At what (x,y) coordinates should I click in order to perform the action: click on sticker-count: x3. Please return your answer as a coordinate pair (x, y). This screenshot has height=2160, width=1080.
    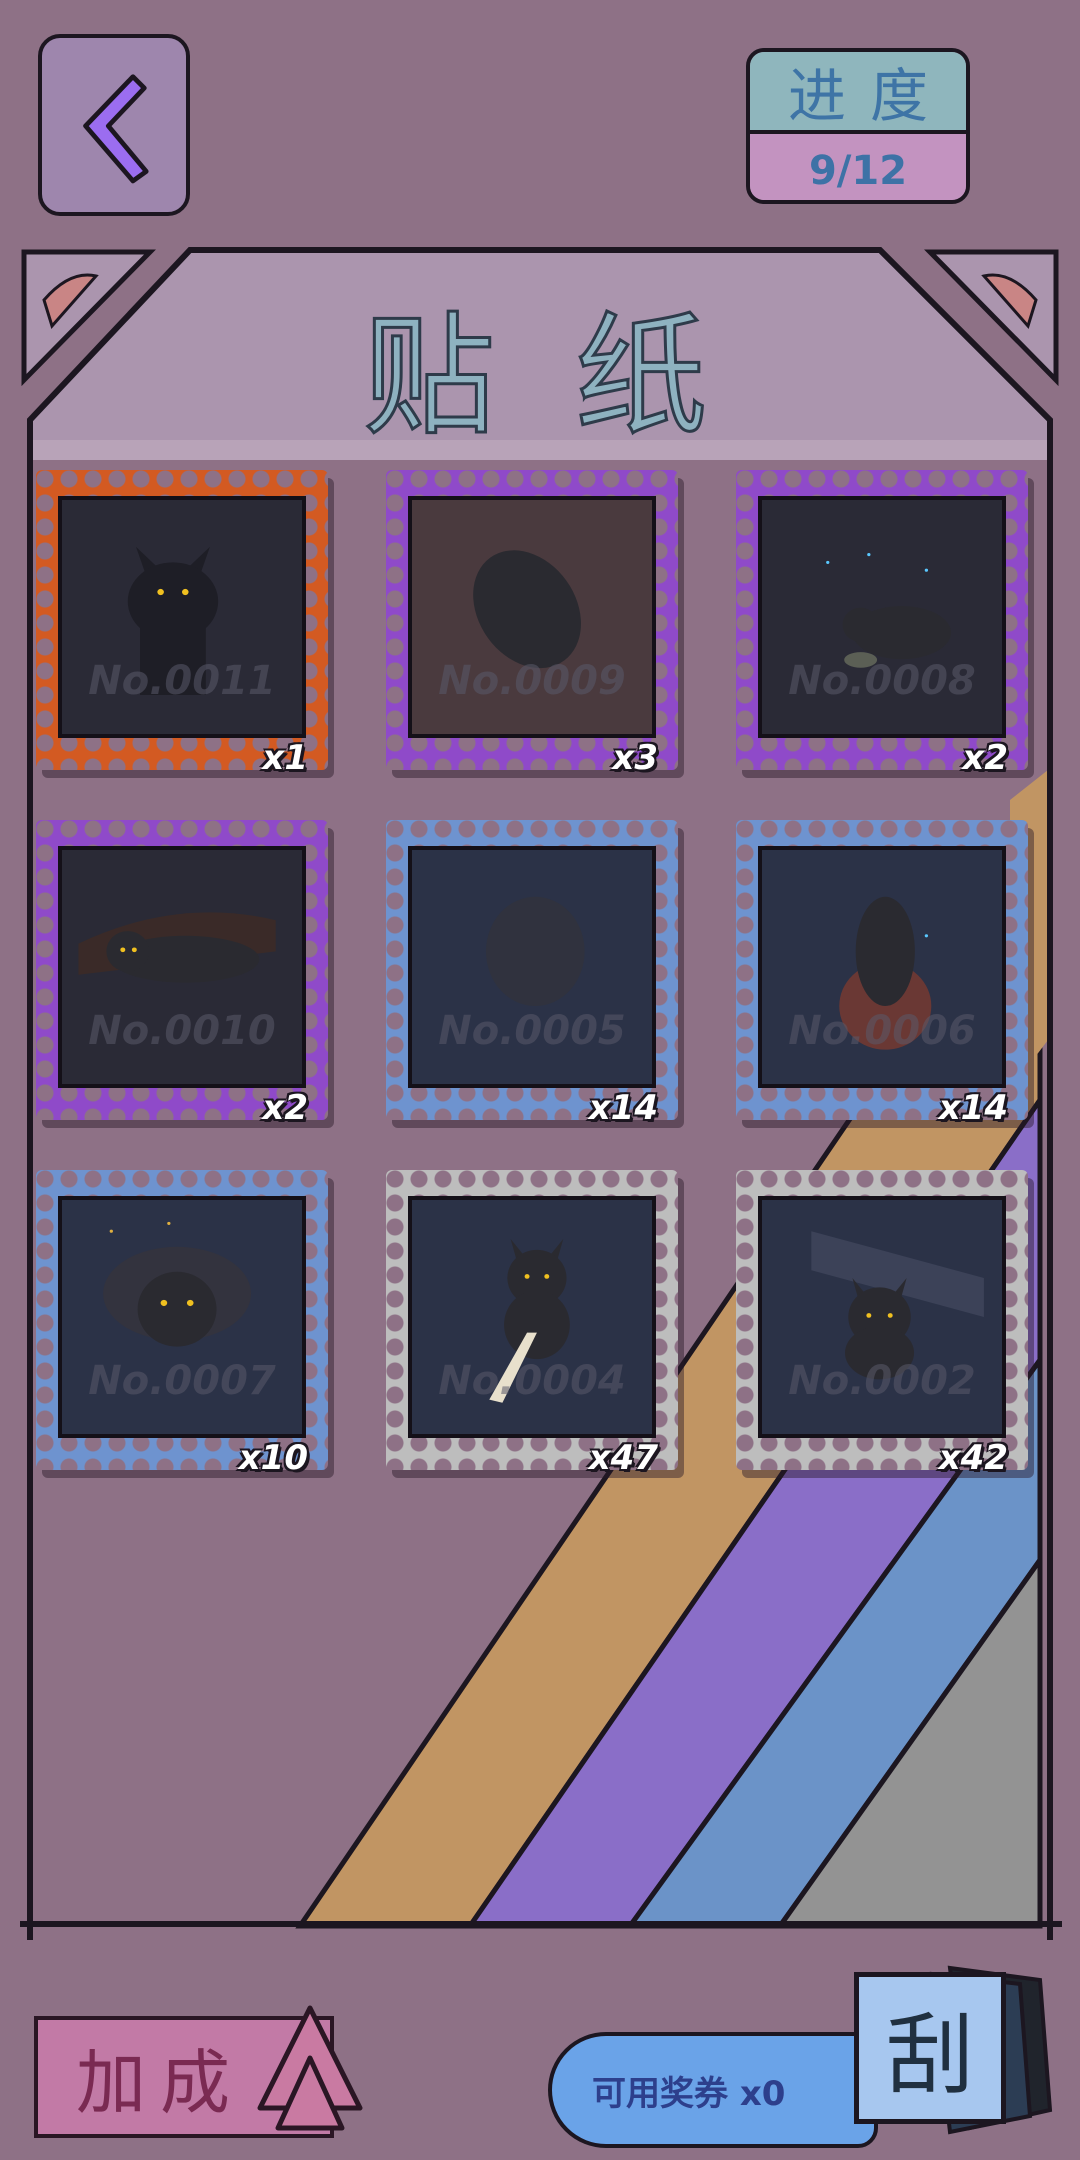
    Looking at the image, I should click on (635, 758).